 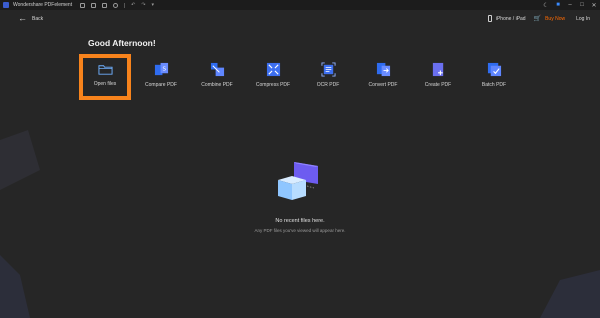 What do you see at coordinates (161, 85) in the screenshot?
I see `tool-label: Compare PDF` at bounding box center [161, 85].